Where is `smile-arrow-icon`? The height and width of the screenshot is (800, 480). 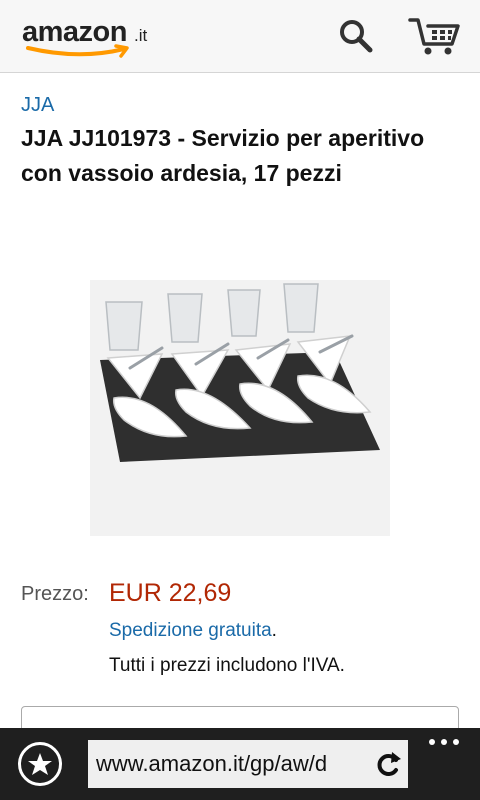
smile-arrow-icon is located at coordinates (77, 51).